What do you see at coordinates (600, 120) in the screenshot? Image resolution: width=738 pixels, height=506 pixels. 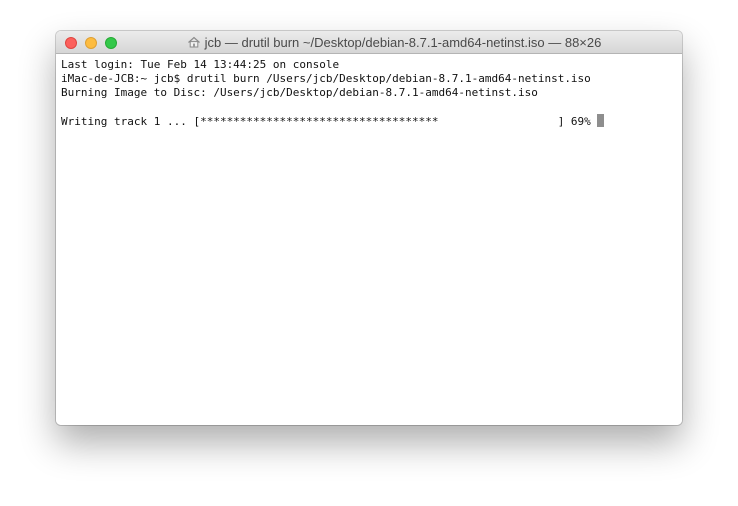 I see `text-cursor` at bounding box center [600, 120].